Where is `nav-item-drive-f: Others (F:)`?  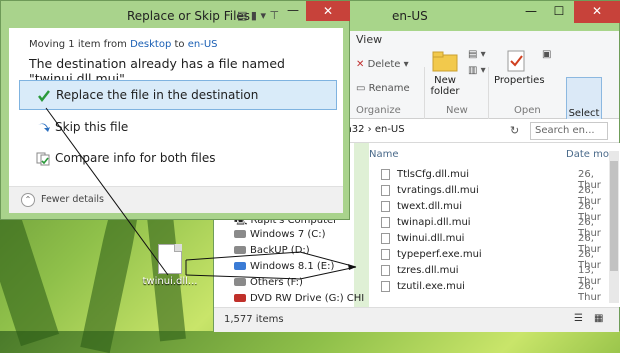 nav-item-drive-f: Others (F:) is located at coordinates (268, 282).